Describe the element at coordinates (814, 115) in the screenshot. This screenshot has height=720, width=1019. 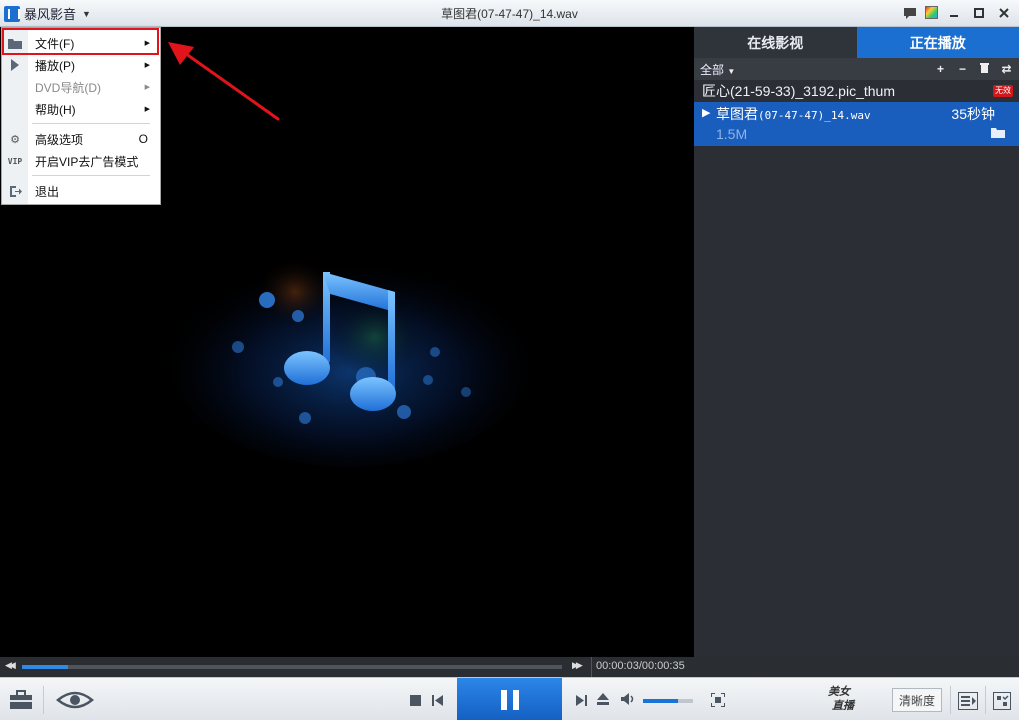
I see `playlist-item-name-suffix: (07-47-47)_14.wav` at that location.